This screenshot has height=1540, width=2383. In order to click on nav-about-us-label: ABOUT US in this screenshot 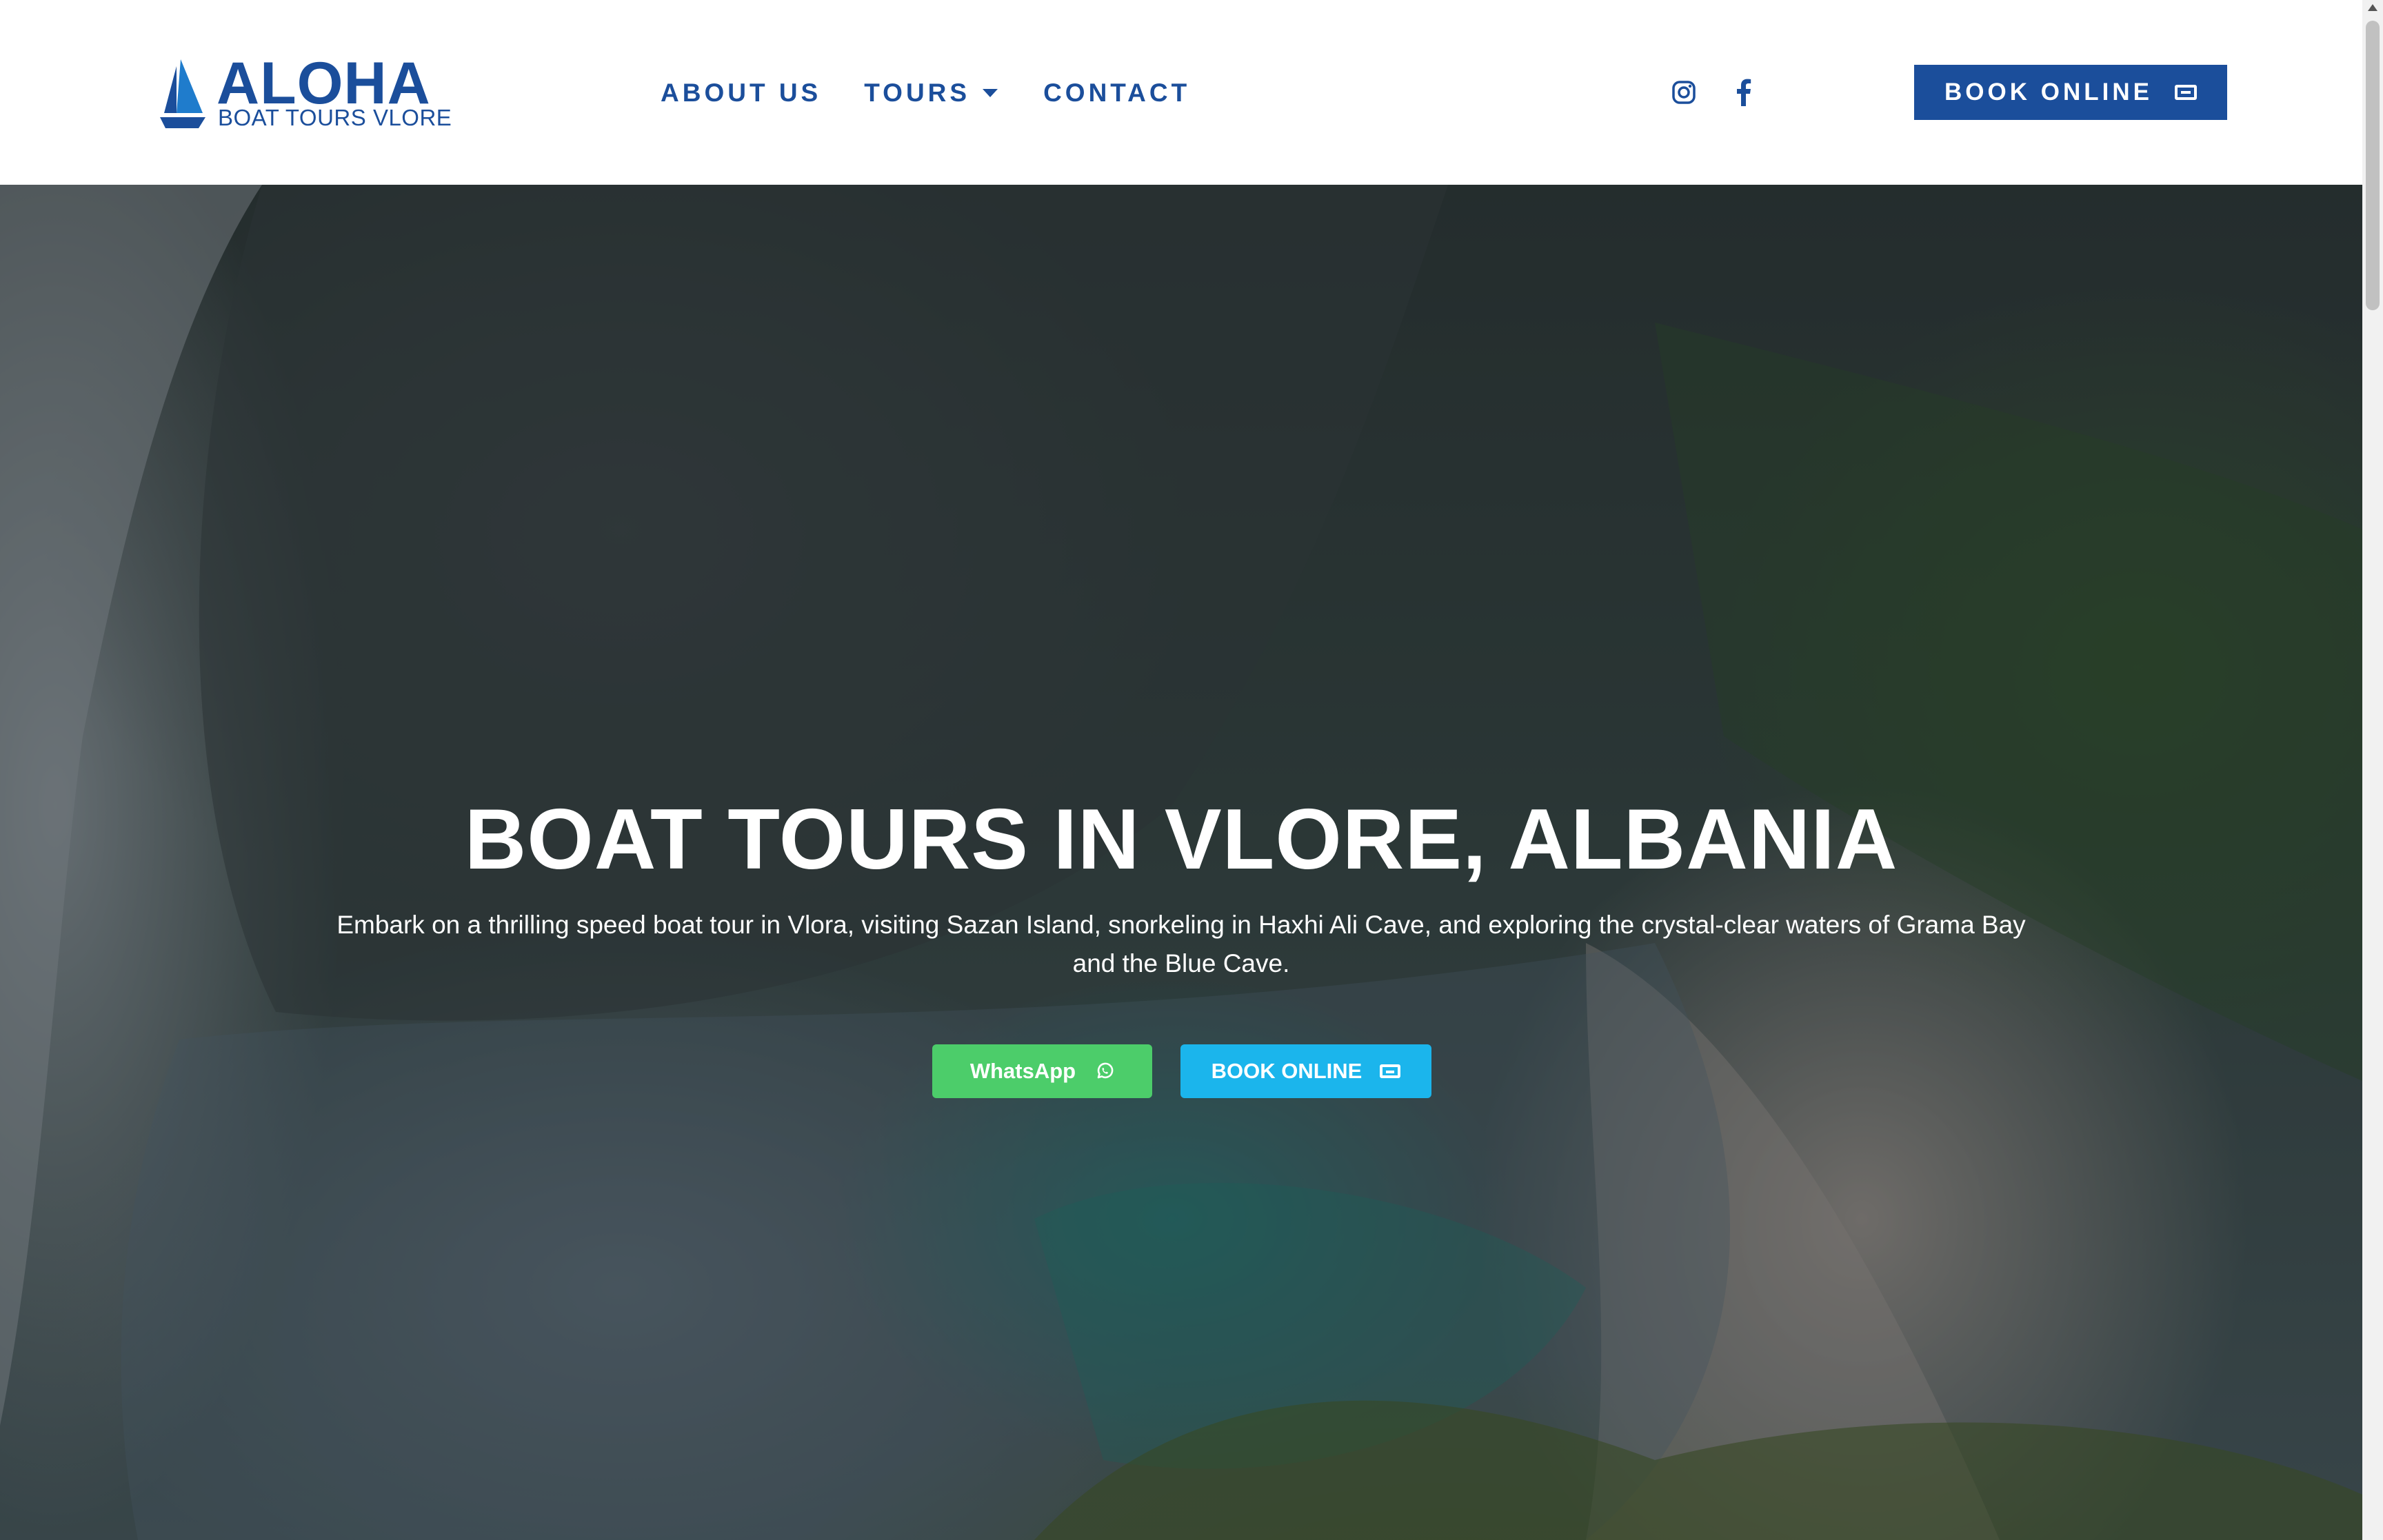, I will do `click(741, 93)`.